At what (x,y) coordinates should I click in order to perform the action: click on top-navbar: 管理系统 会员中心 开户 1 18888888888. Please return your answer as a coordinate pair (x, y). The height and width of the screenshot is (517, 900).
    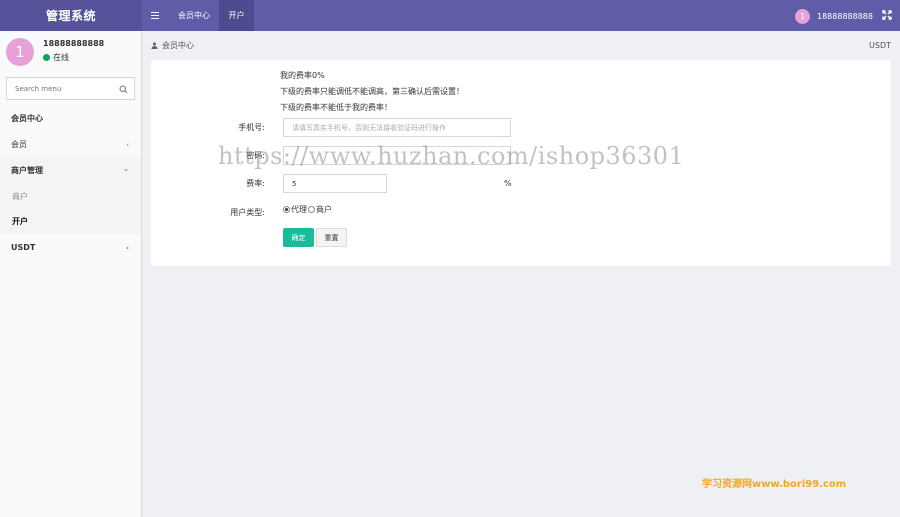
    Looking at the image, I should click on (450, 15).